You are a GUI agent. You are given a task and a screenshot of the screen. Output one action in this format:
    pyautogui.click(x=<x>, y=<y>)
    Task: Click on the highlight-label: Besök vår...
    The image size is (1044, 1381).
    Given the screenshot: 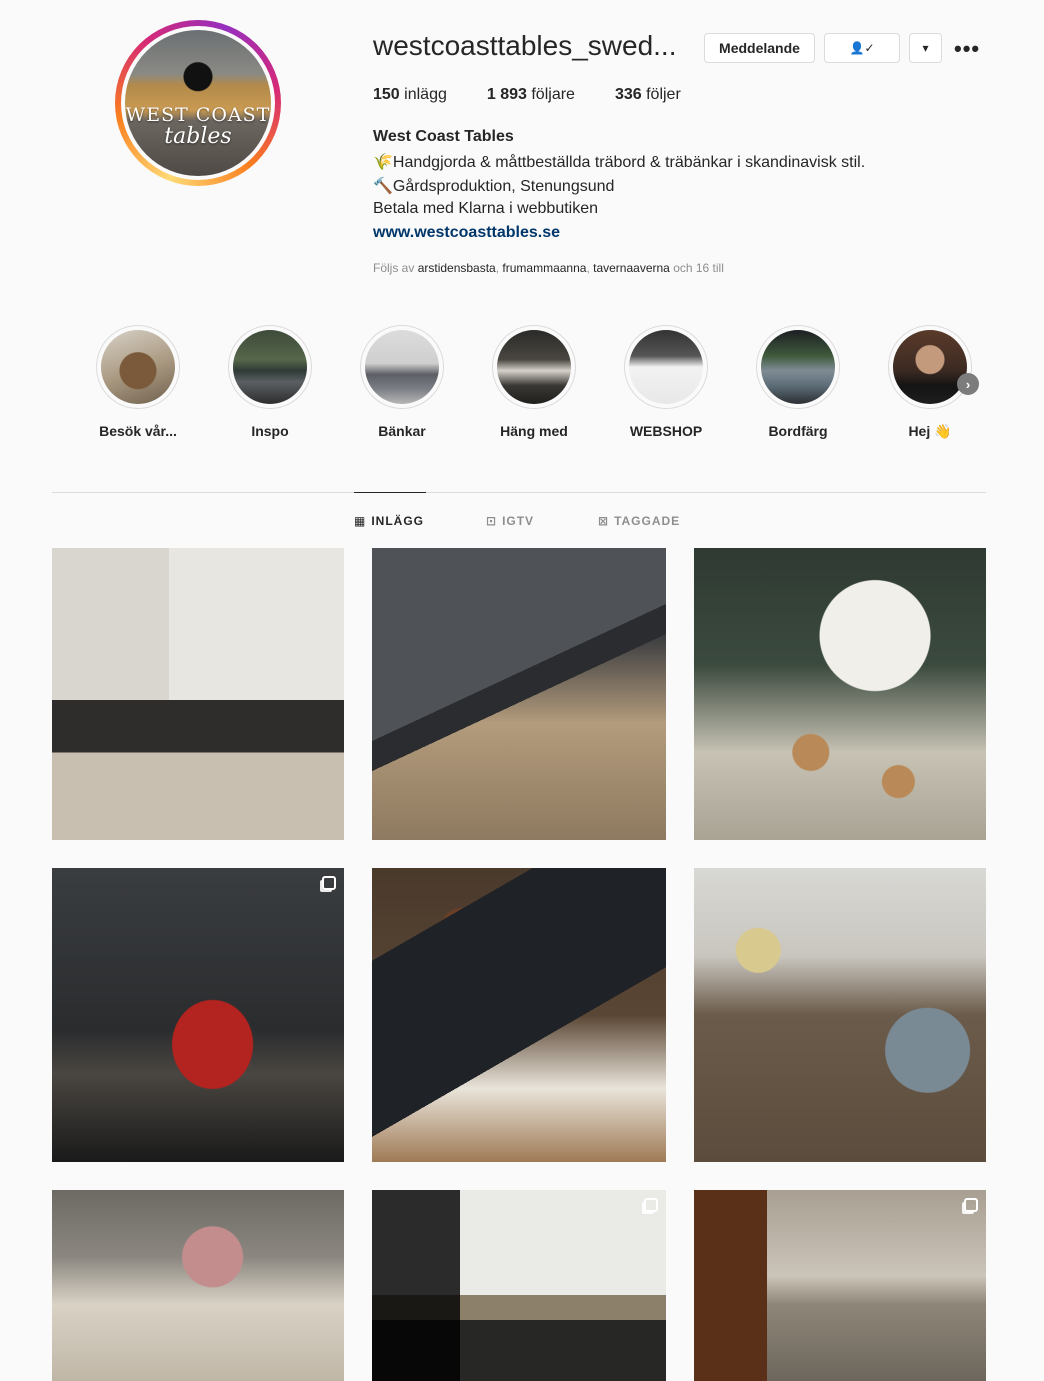 What is the action you would take?
    pyautogui.click(x=138, y=431)
    